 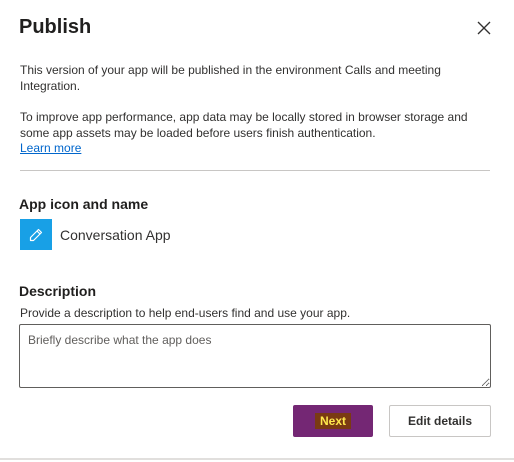 I want to click on pencil-icon, so click(x=36, y=234).